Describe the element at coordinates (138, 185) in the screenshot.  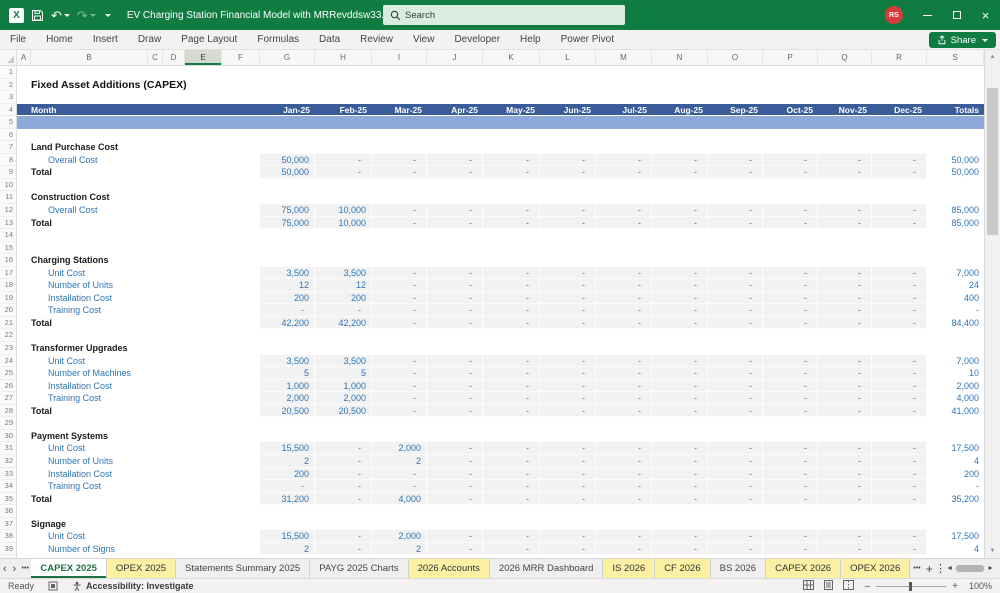
I see `empty-label-cell-r10` at that location.